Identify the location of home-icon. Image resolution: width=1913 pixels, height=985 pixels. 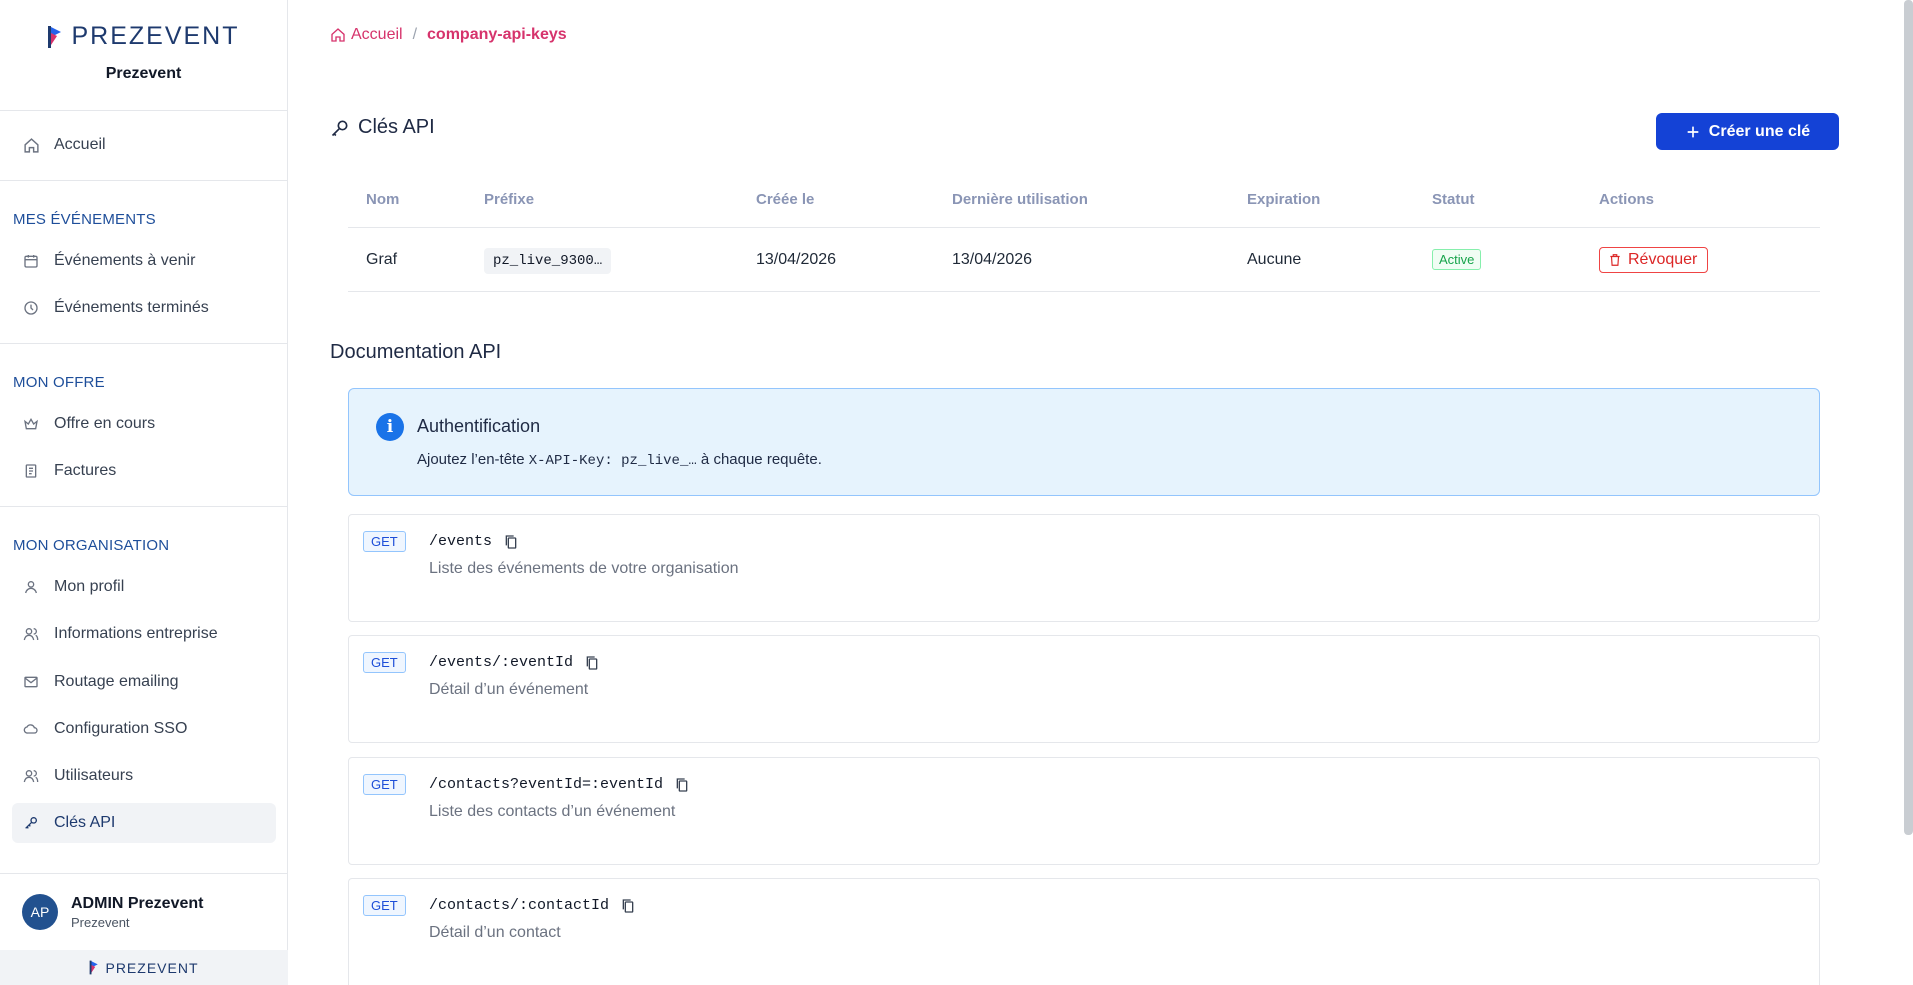
(31, 145).